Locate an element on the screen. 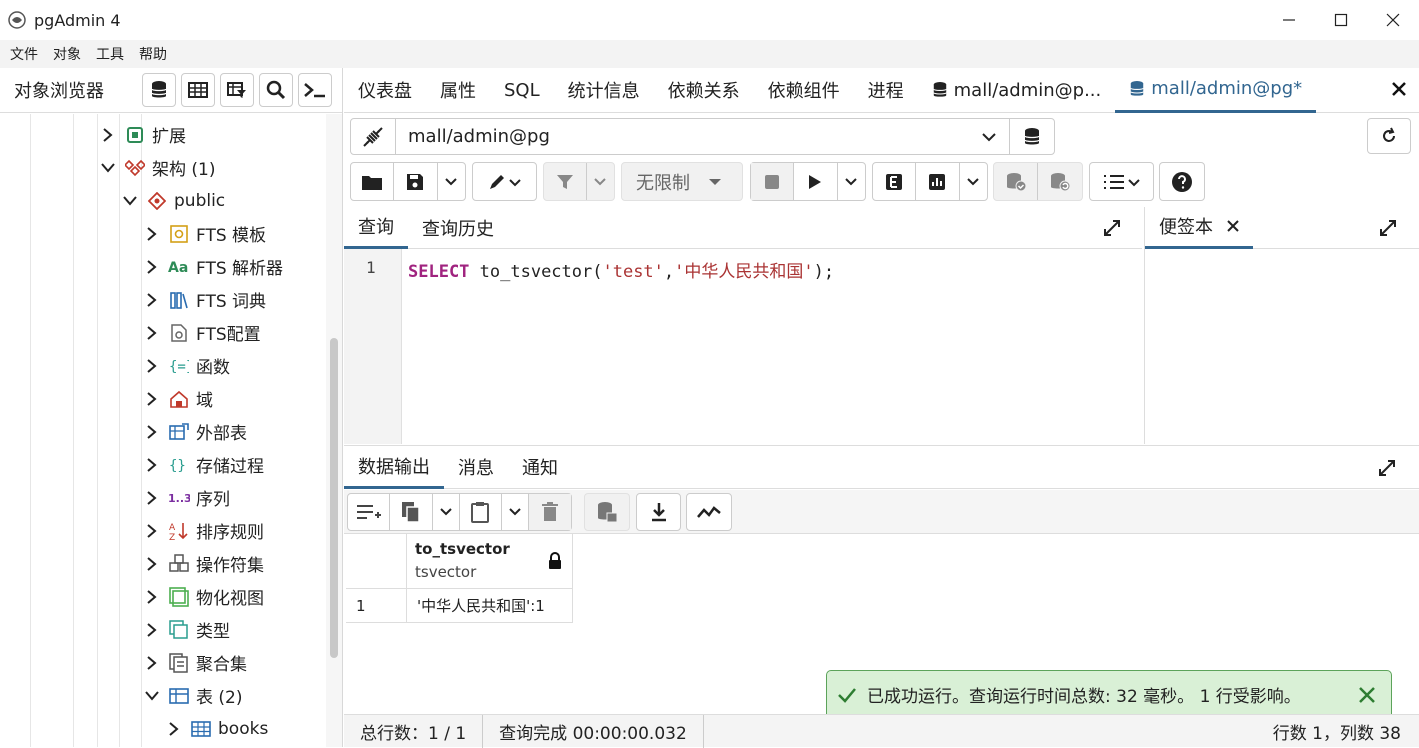 The image size is (1419, 748). refresh-button is located at coordinates (1389, 136).